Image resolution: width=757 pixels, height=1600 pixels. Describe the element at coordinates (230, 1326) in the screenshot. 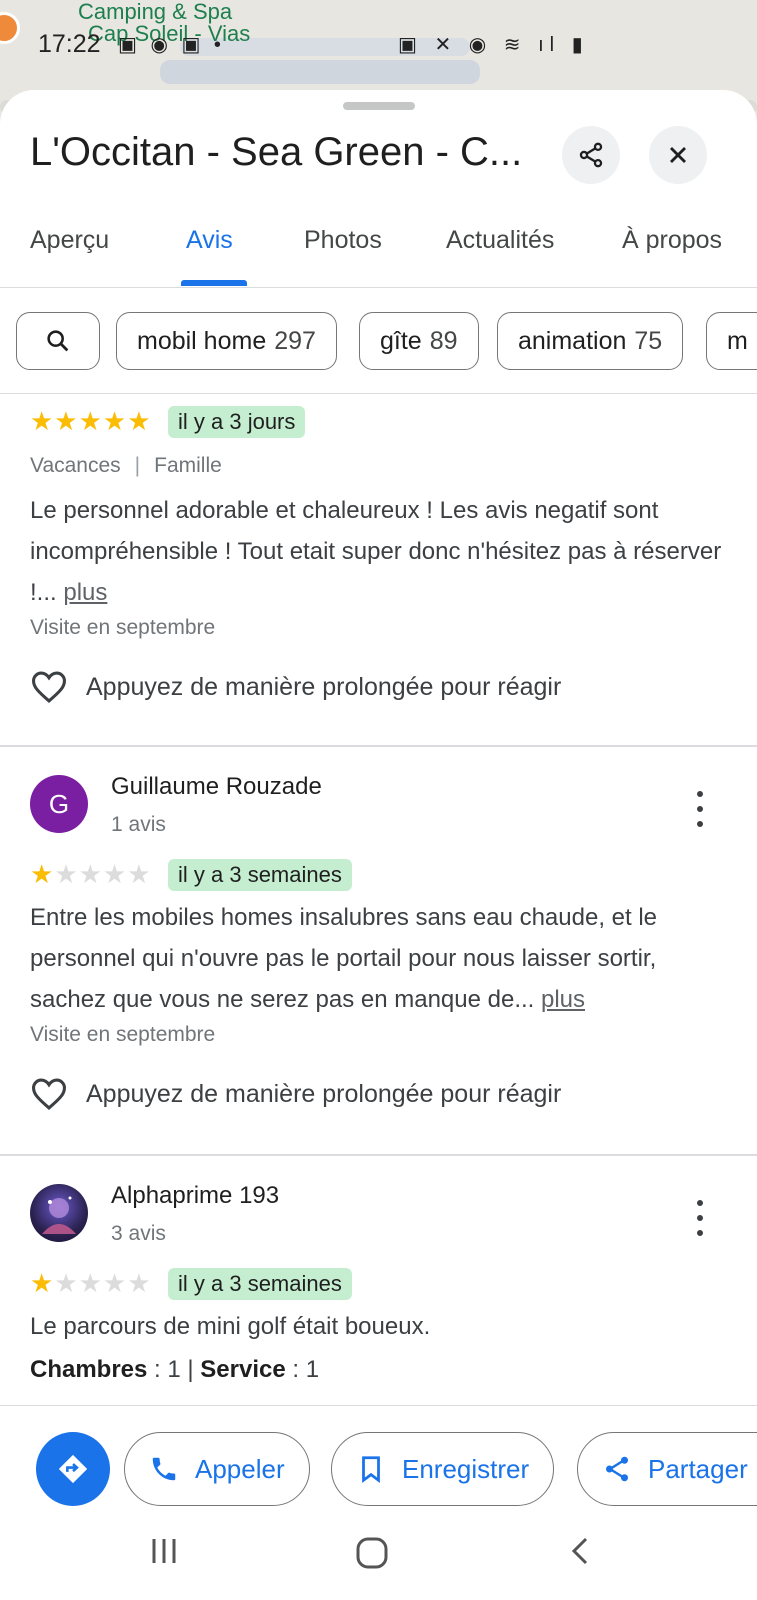

I see `review-text: Le parcours de mini golf était boueux.` at that location.